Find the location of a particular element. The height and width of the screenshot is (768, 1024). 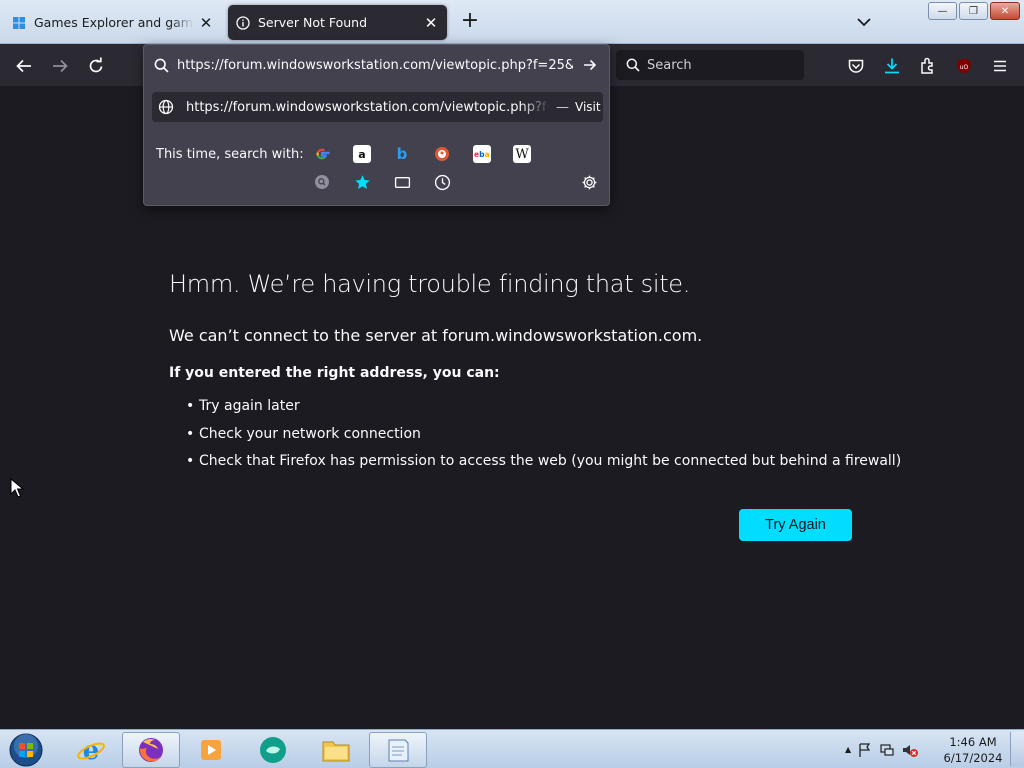

tab-title: Games Explorer and gameux.dll is located at coordinates (114, 22).